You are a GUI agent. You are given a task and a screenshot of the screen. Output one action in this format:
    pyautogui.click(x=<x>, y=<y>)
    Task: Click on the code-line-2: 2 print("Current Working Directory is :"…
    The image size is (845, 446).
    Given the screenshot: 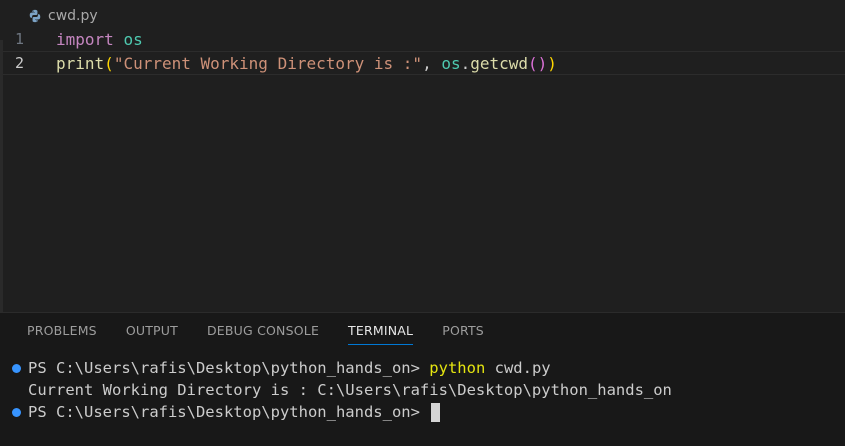 What is the action you would take?
    pyautogui.click(x=422, y=63)
    